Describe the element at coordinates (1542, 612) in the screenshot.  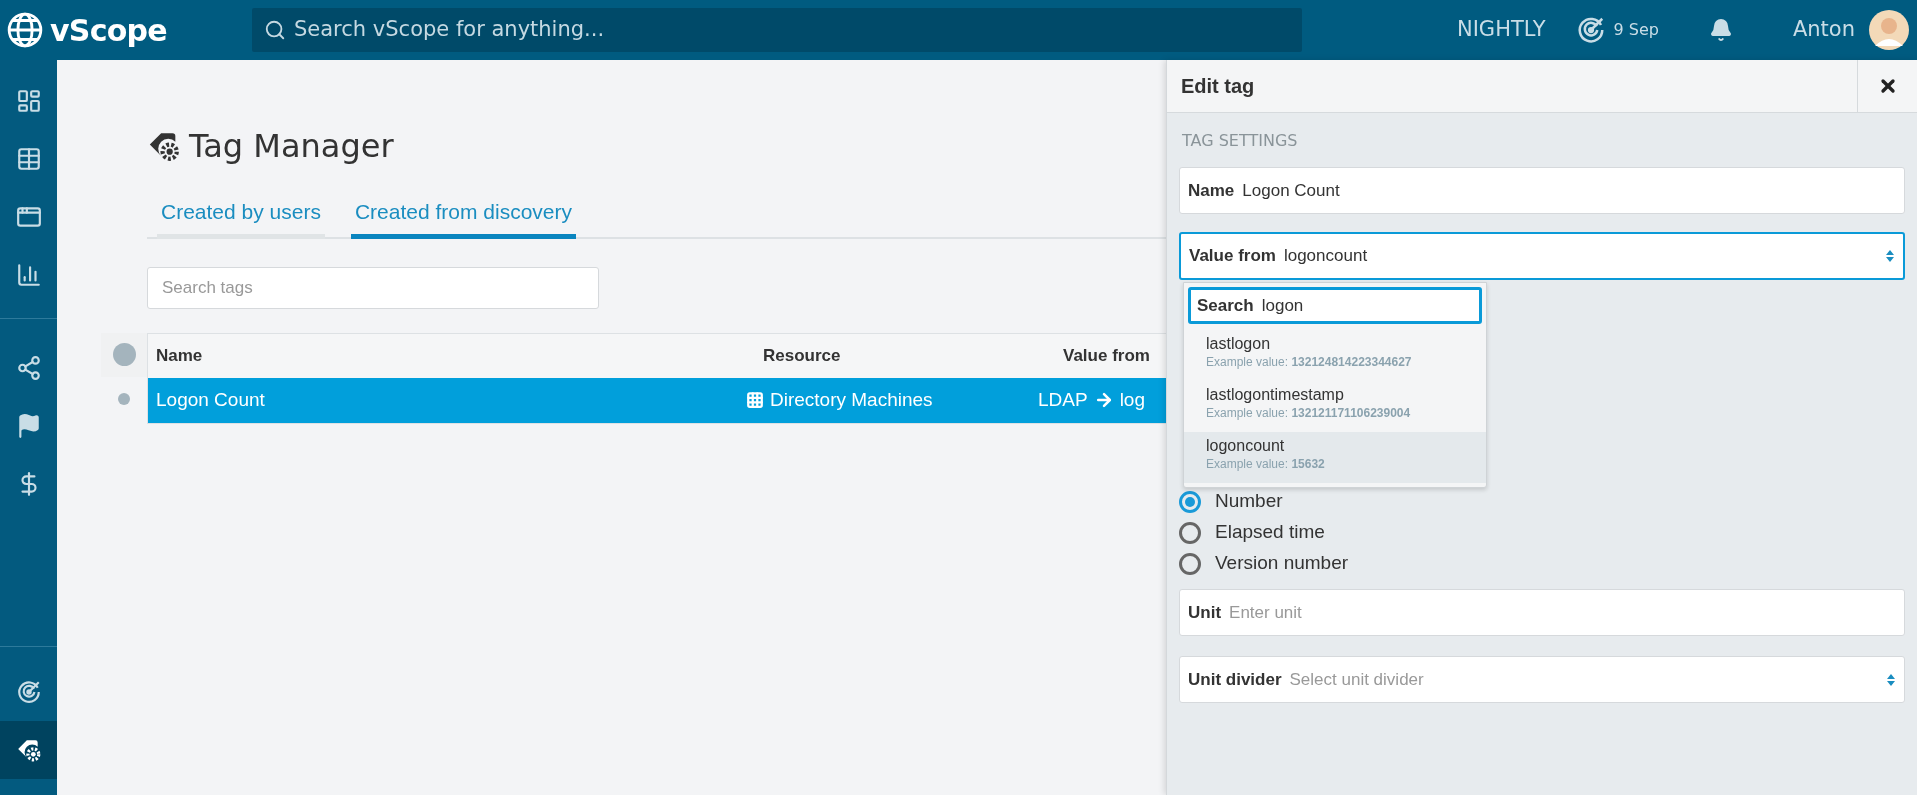
I see `unit-field: Unit Enter unit` at that location.